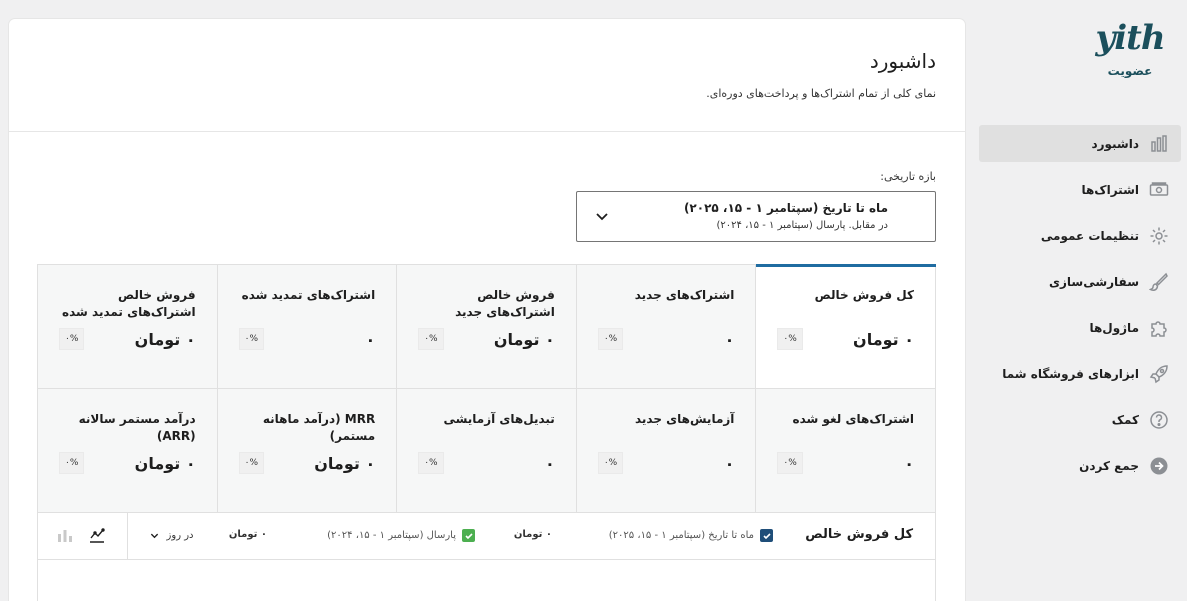 The width and height of the screenshot is (1187, 601). What do you see at coordinates (902, 61) in the screenshot?
I see `page-title: داشبورد` at bounding box center [902, 61].